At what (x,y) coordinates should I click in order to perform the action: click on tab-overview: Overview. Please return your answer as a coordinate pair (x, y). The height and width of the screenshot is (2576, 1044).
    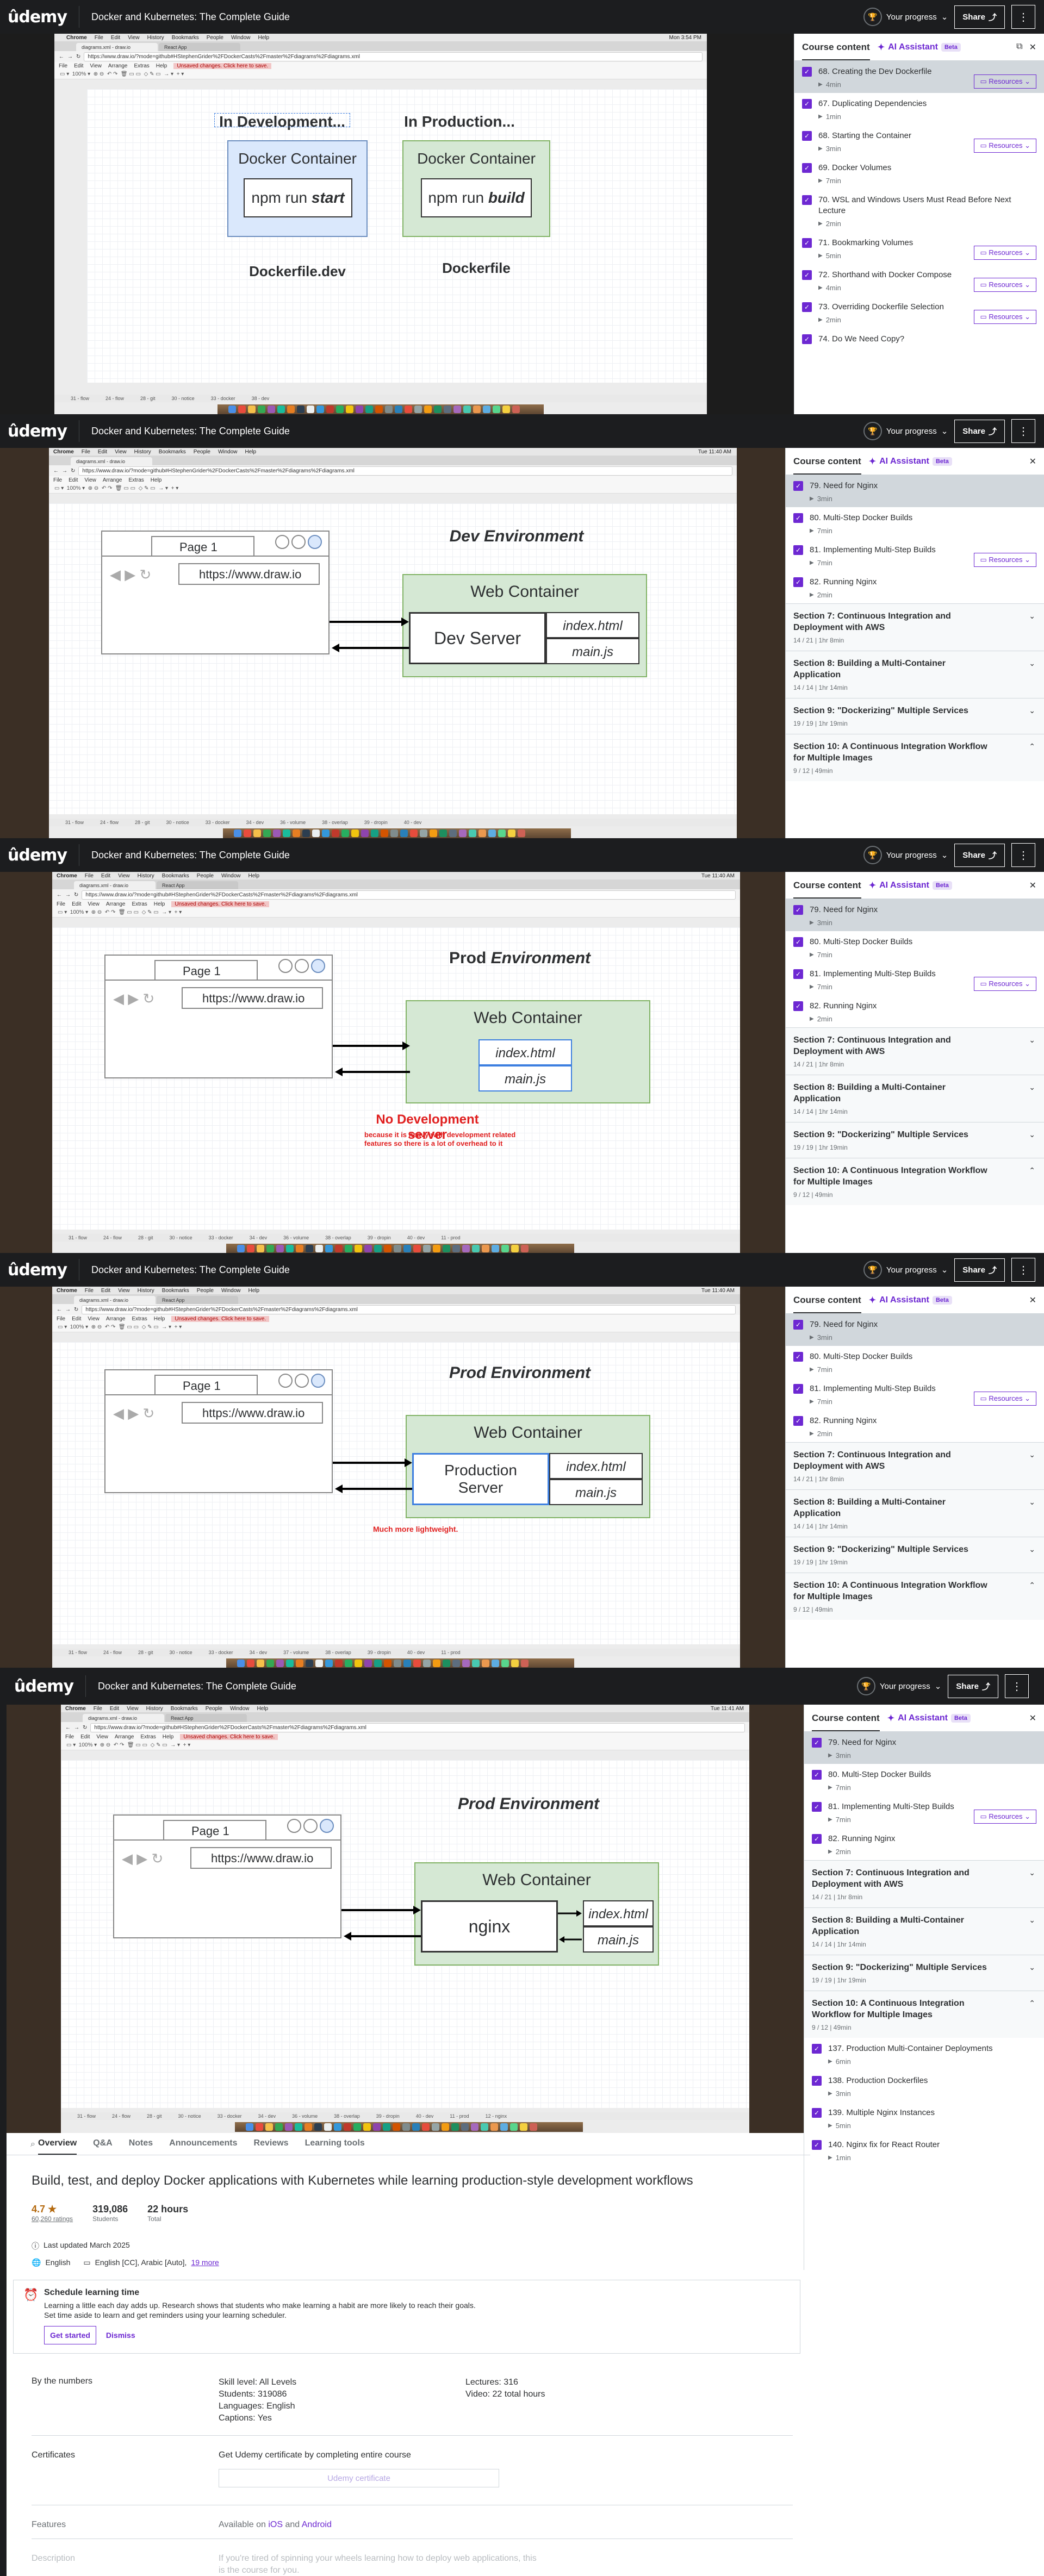
    Looking at the image, I should click on (57, 2144).